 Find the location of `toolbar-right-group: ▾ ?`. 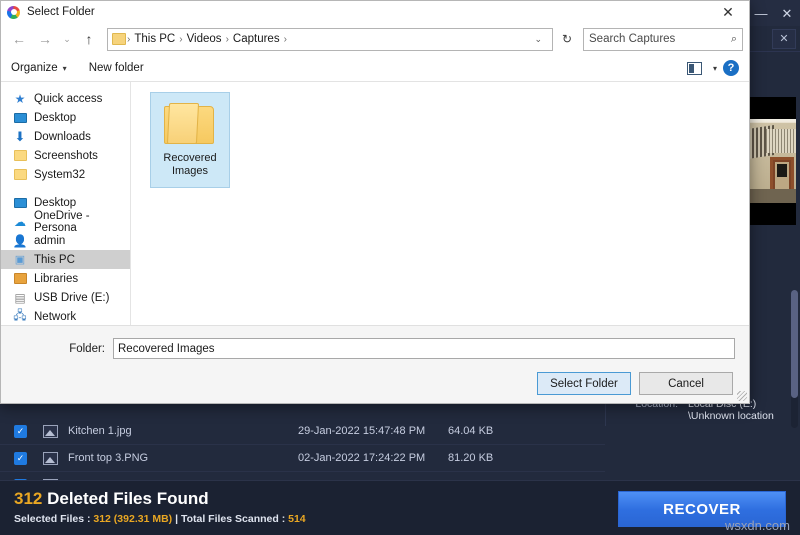

toolbar-right-group: ▾ ? is located at coordinates (712, 68).